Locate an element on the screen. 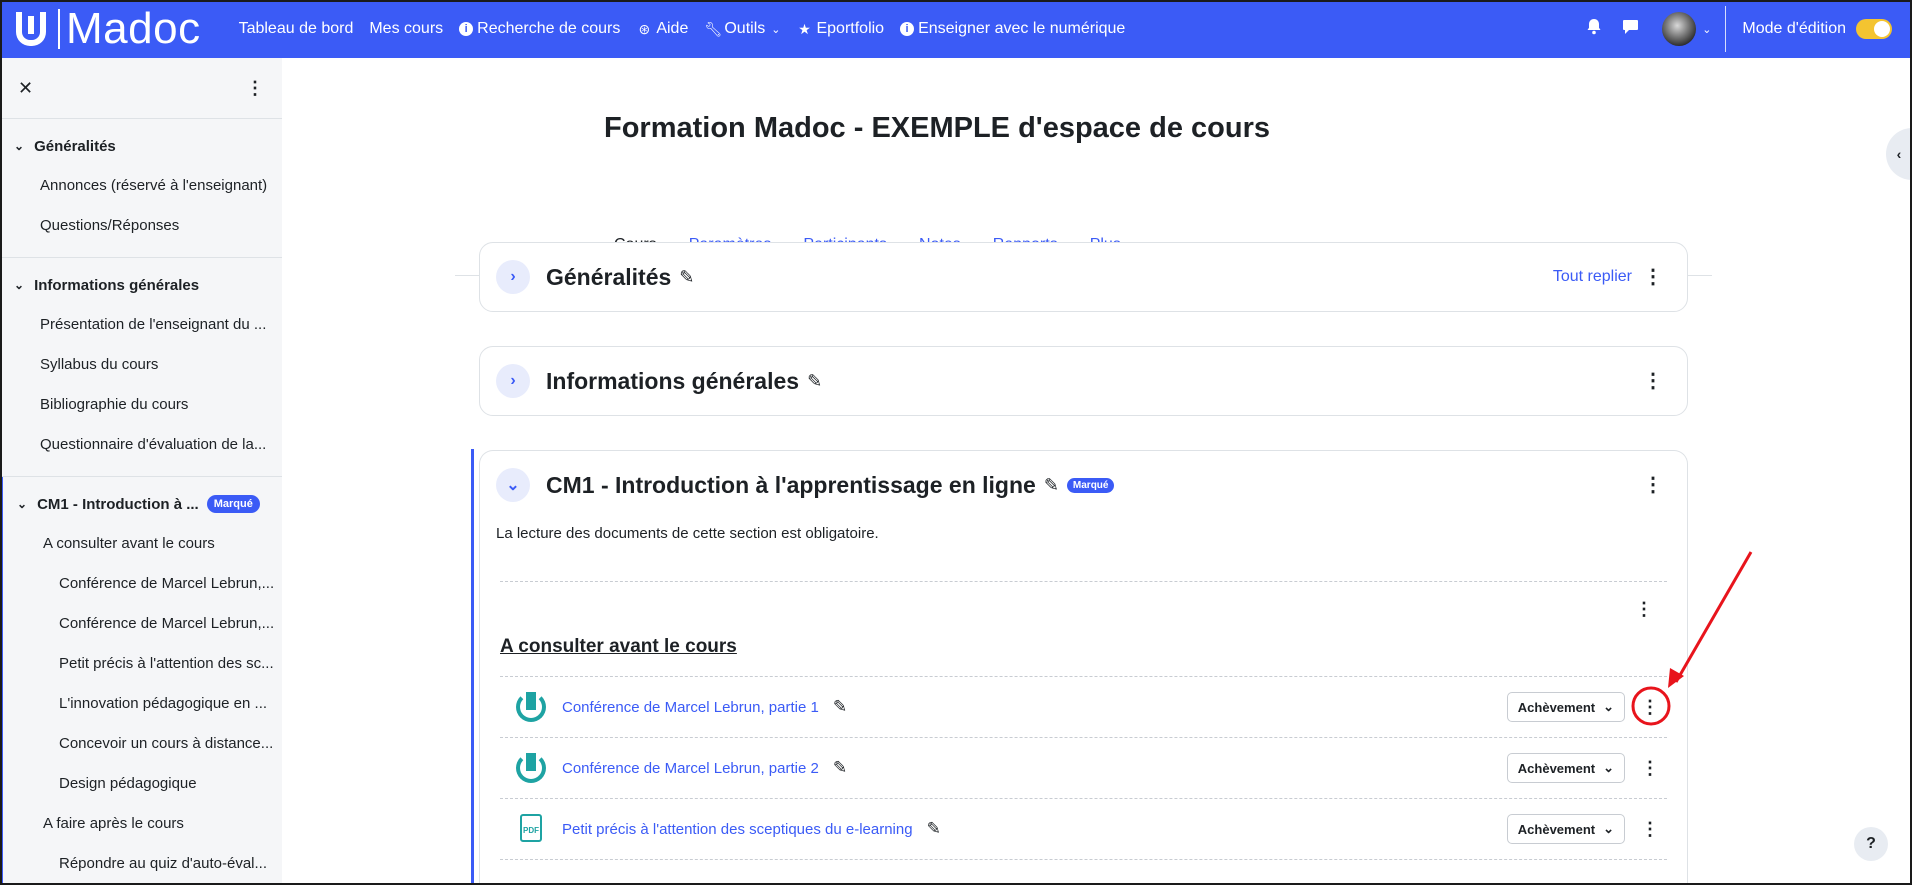 Image resolution: width=1912 pixels, height=885 pixels. drawer-item: A faire après le cours is located at coordinates (142, 823).